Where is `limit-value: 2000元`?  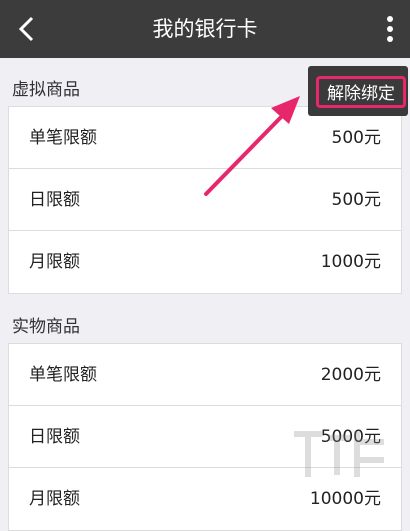
limit-value: 2000元 is located at coordinates (350, 375).